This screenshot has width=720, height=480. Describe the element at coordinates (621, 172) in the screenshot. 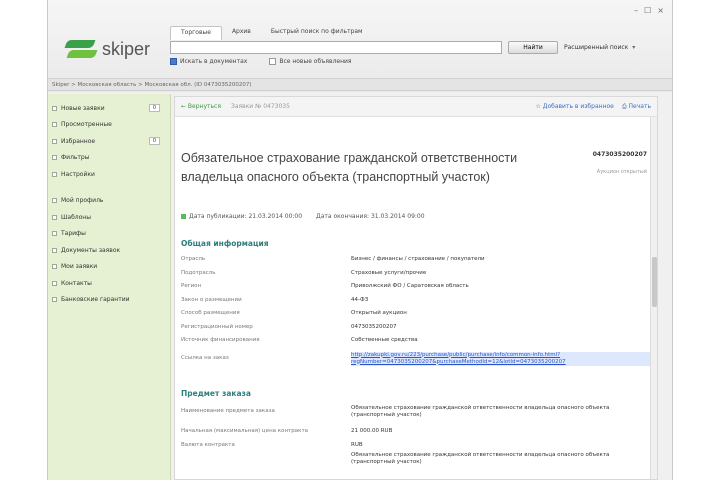

I see `document-type: Аукцион открытый` at that location.